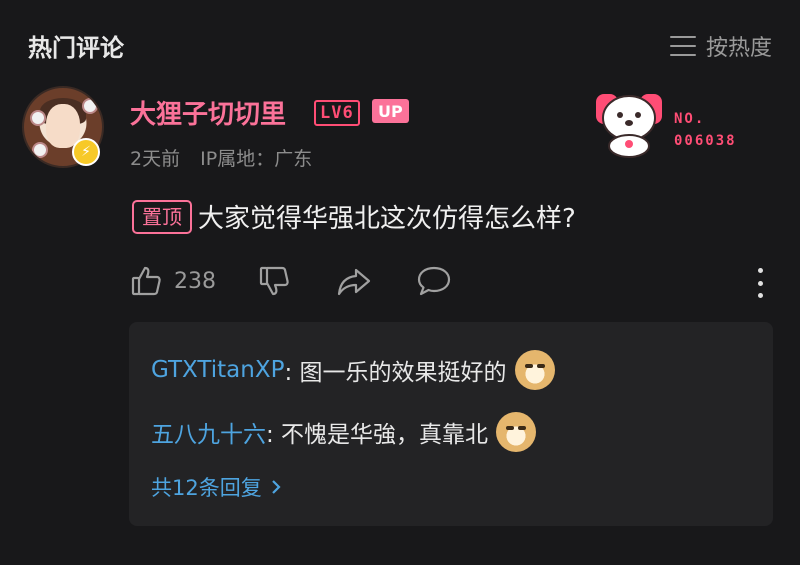 This screenshot has height=565, width=800. I want to click on sort-button: 按热度, so click(720, 46).